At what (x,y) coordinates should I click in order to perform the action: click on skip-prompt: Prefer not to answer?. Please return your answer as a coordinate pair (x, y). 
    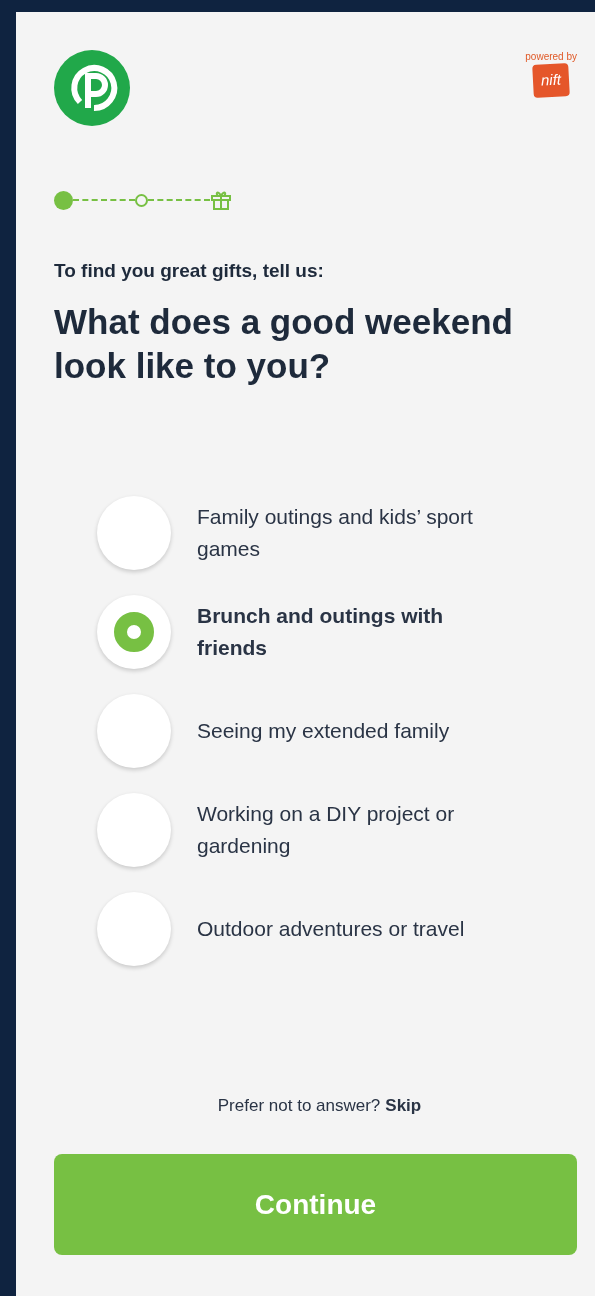
    Looking at the image, I should click on (299, 1105).